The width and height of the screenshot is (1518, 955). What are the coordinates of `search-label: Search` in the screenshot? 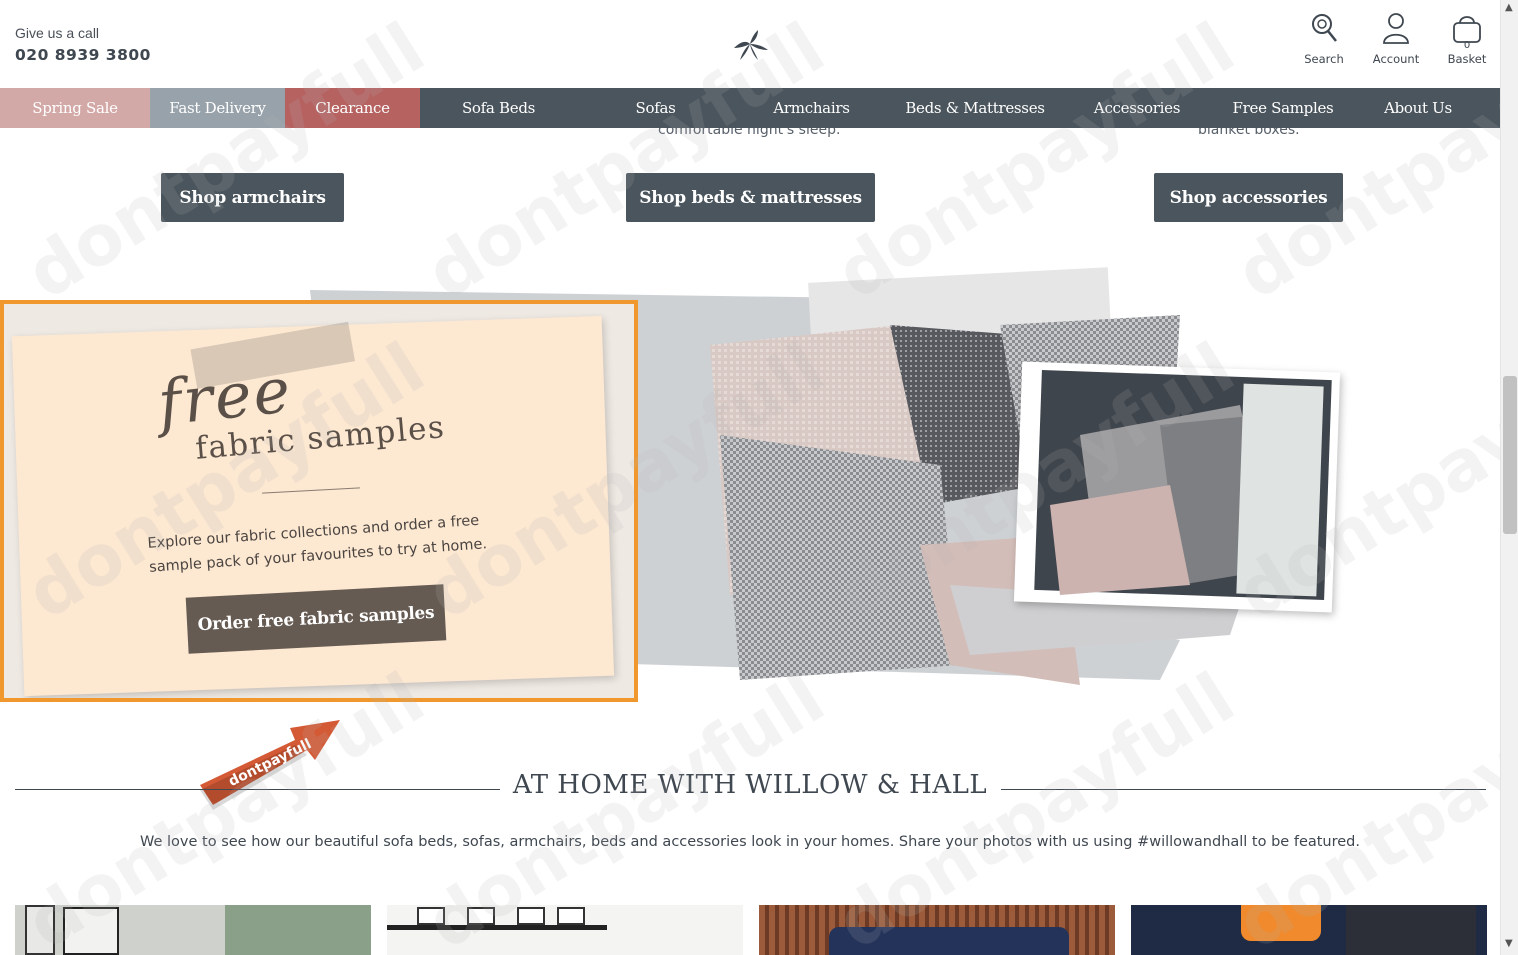 It's located at (1324, 59).